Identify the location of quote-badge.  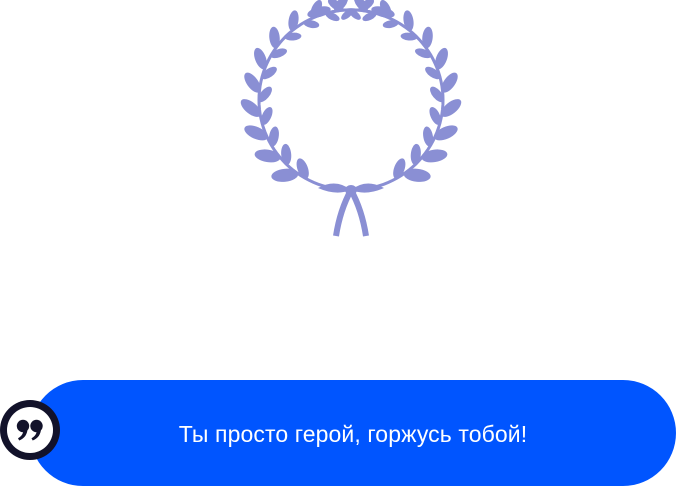
(30, 430).